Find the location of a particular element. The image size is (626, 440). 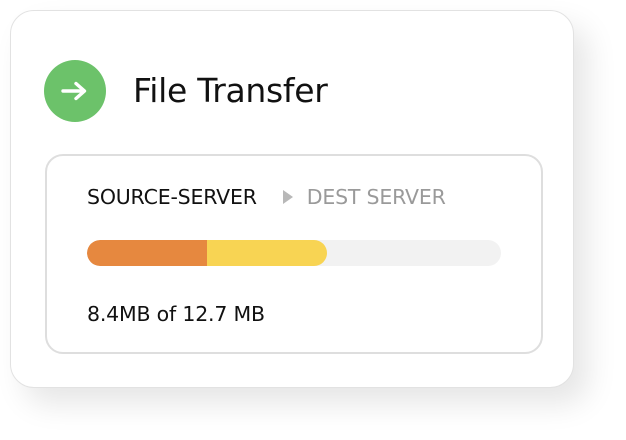

transfer-size-text: 8.4MB of 12.7 MB is located at coordinates (176, 314).